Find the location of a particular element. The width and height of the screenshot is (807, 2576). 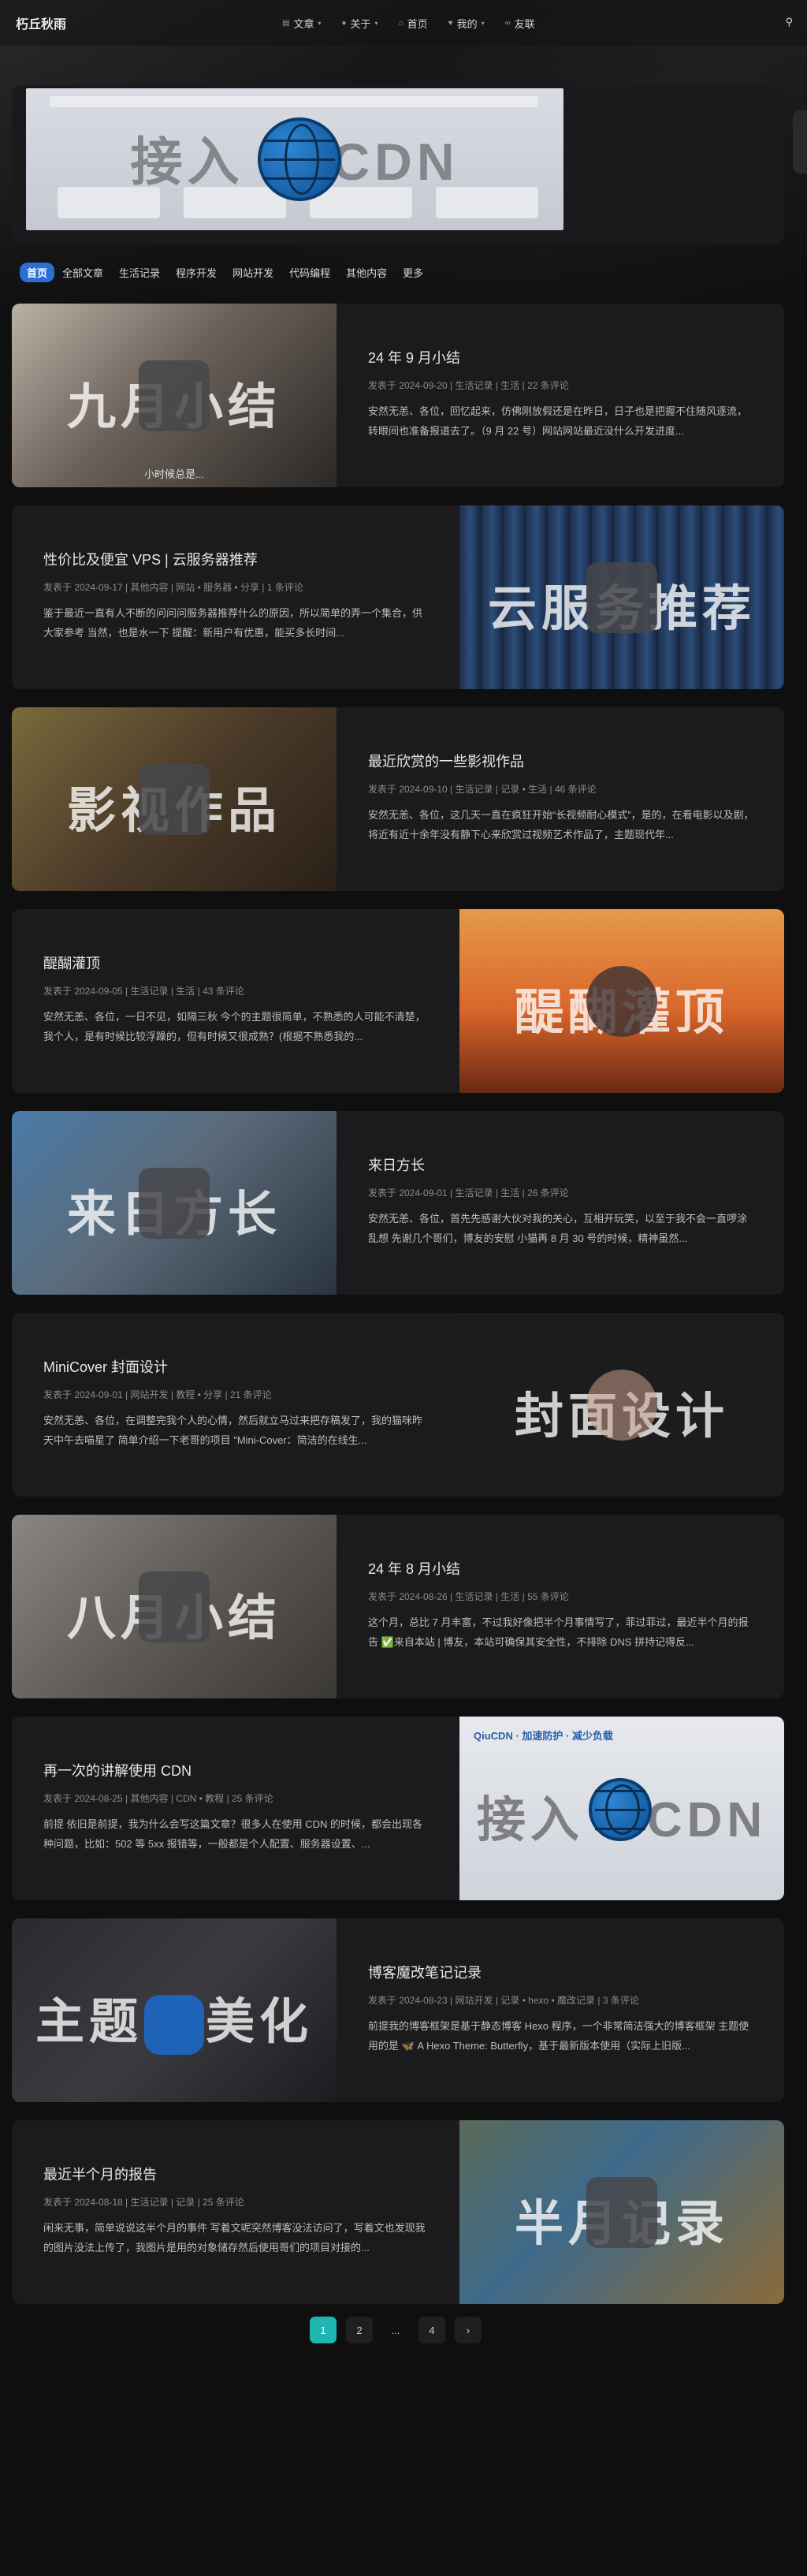

nav-item-label: 文章 is located at coordinates (303, 23).